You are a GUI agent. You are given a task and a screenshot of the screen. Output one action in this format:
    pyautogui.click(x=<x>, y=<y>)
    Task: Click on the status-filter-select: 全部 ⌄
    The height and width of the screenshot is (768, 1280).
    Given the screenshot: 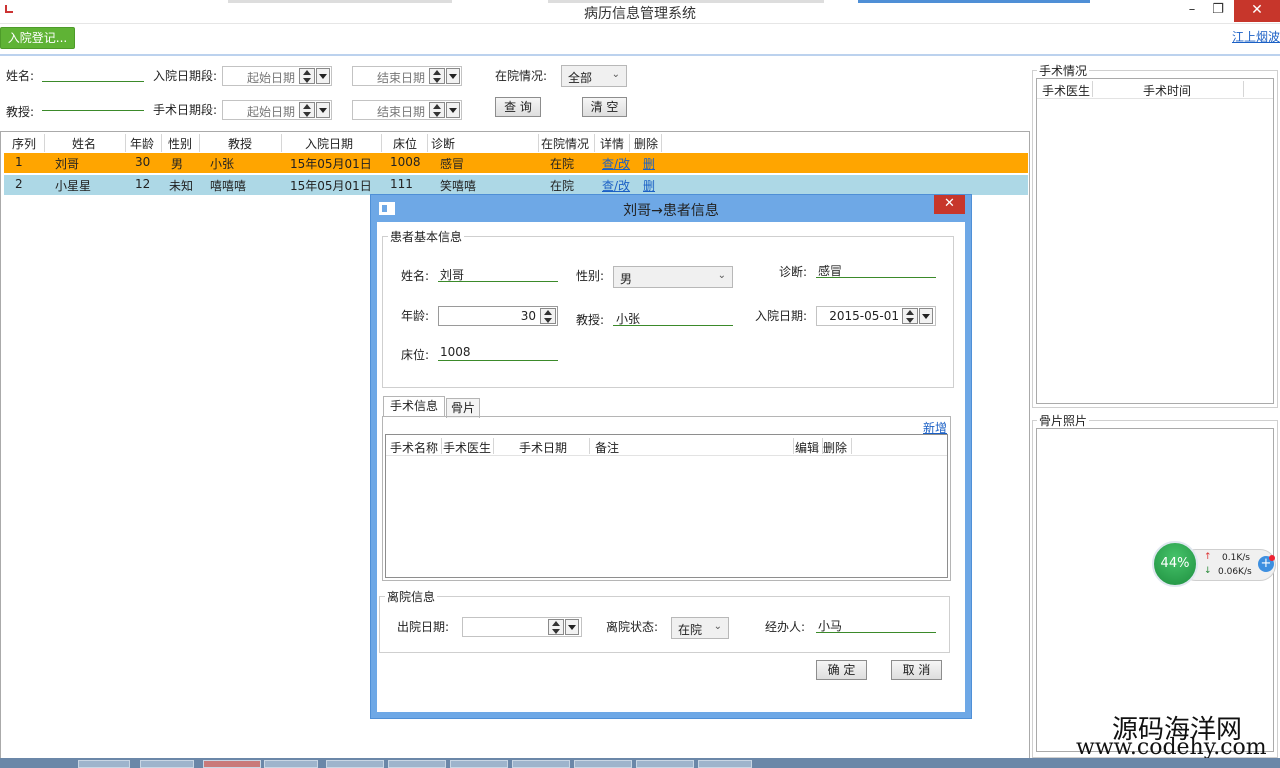 What is the action you would take?
    pyautogui.click(x=594, y=76)
    